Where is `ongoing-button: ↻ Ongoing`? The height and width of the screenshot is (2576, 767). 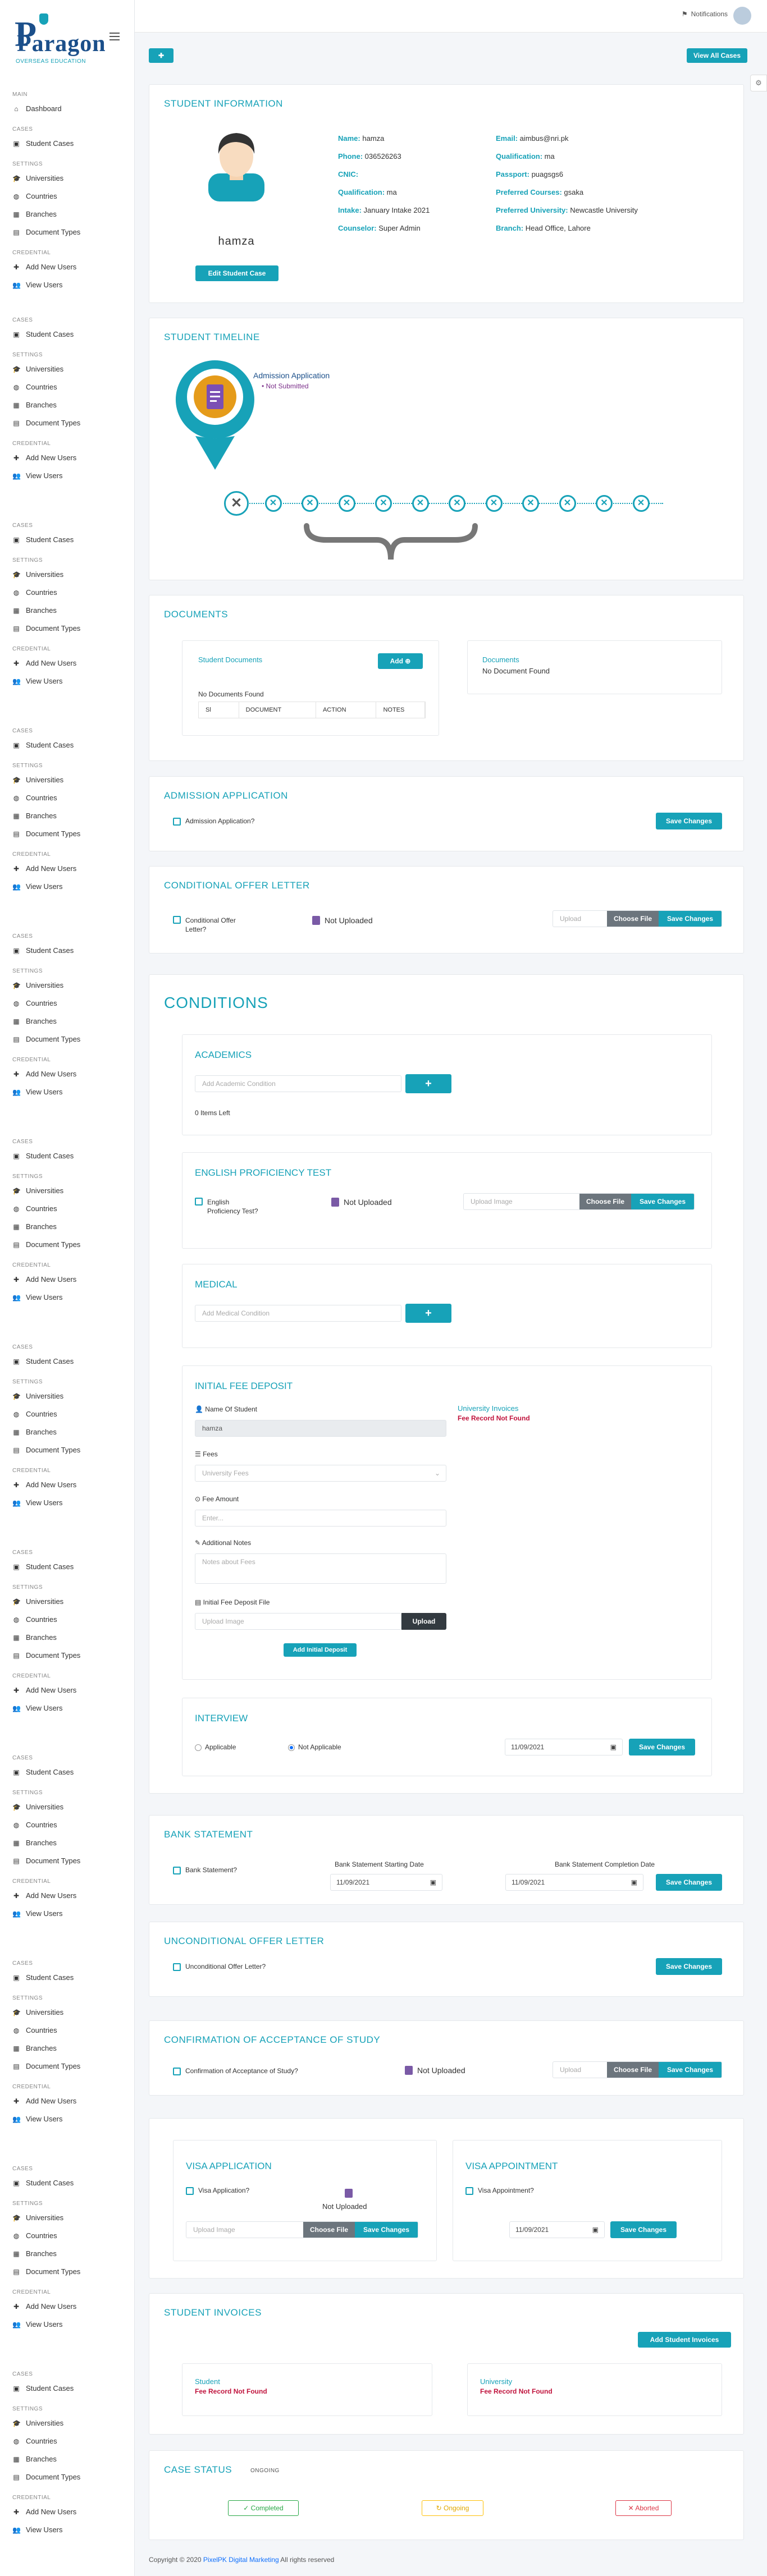
ongoing-button: ↻ Ongoing is located at coordinates (452, 2508).